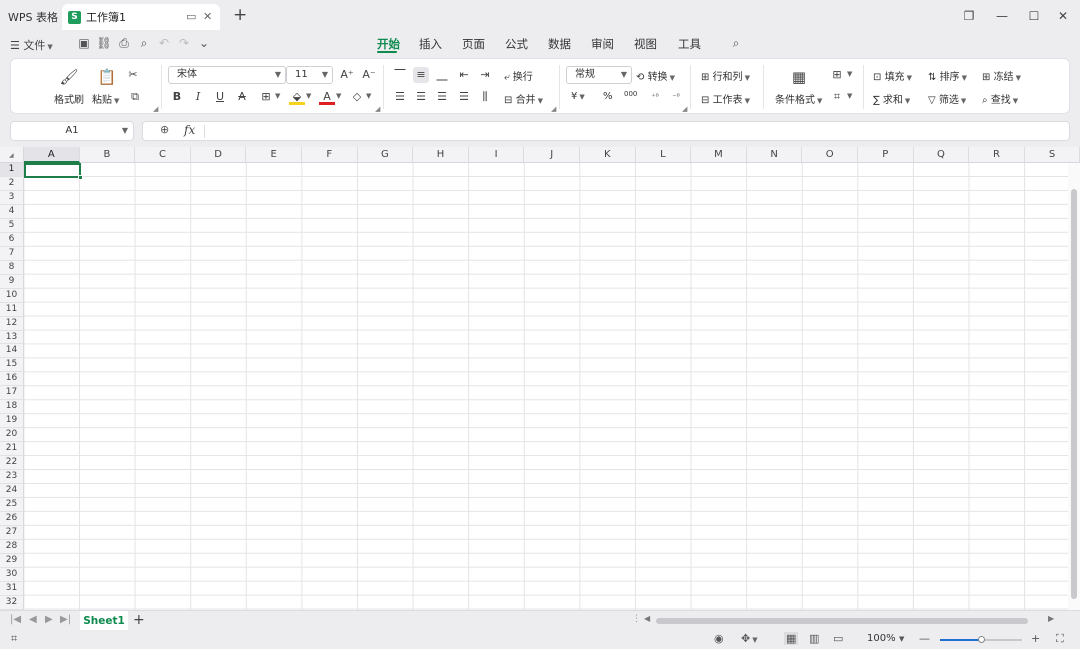 This screenshot has width=1080, height=649. I want to click on row-header-27: 27, so click(12, 532).